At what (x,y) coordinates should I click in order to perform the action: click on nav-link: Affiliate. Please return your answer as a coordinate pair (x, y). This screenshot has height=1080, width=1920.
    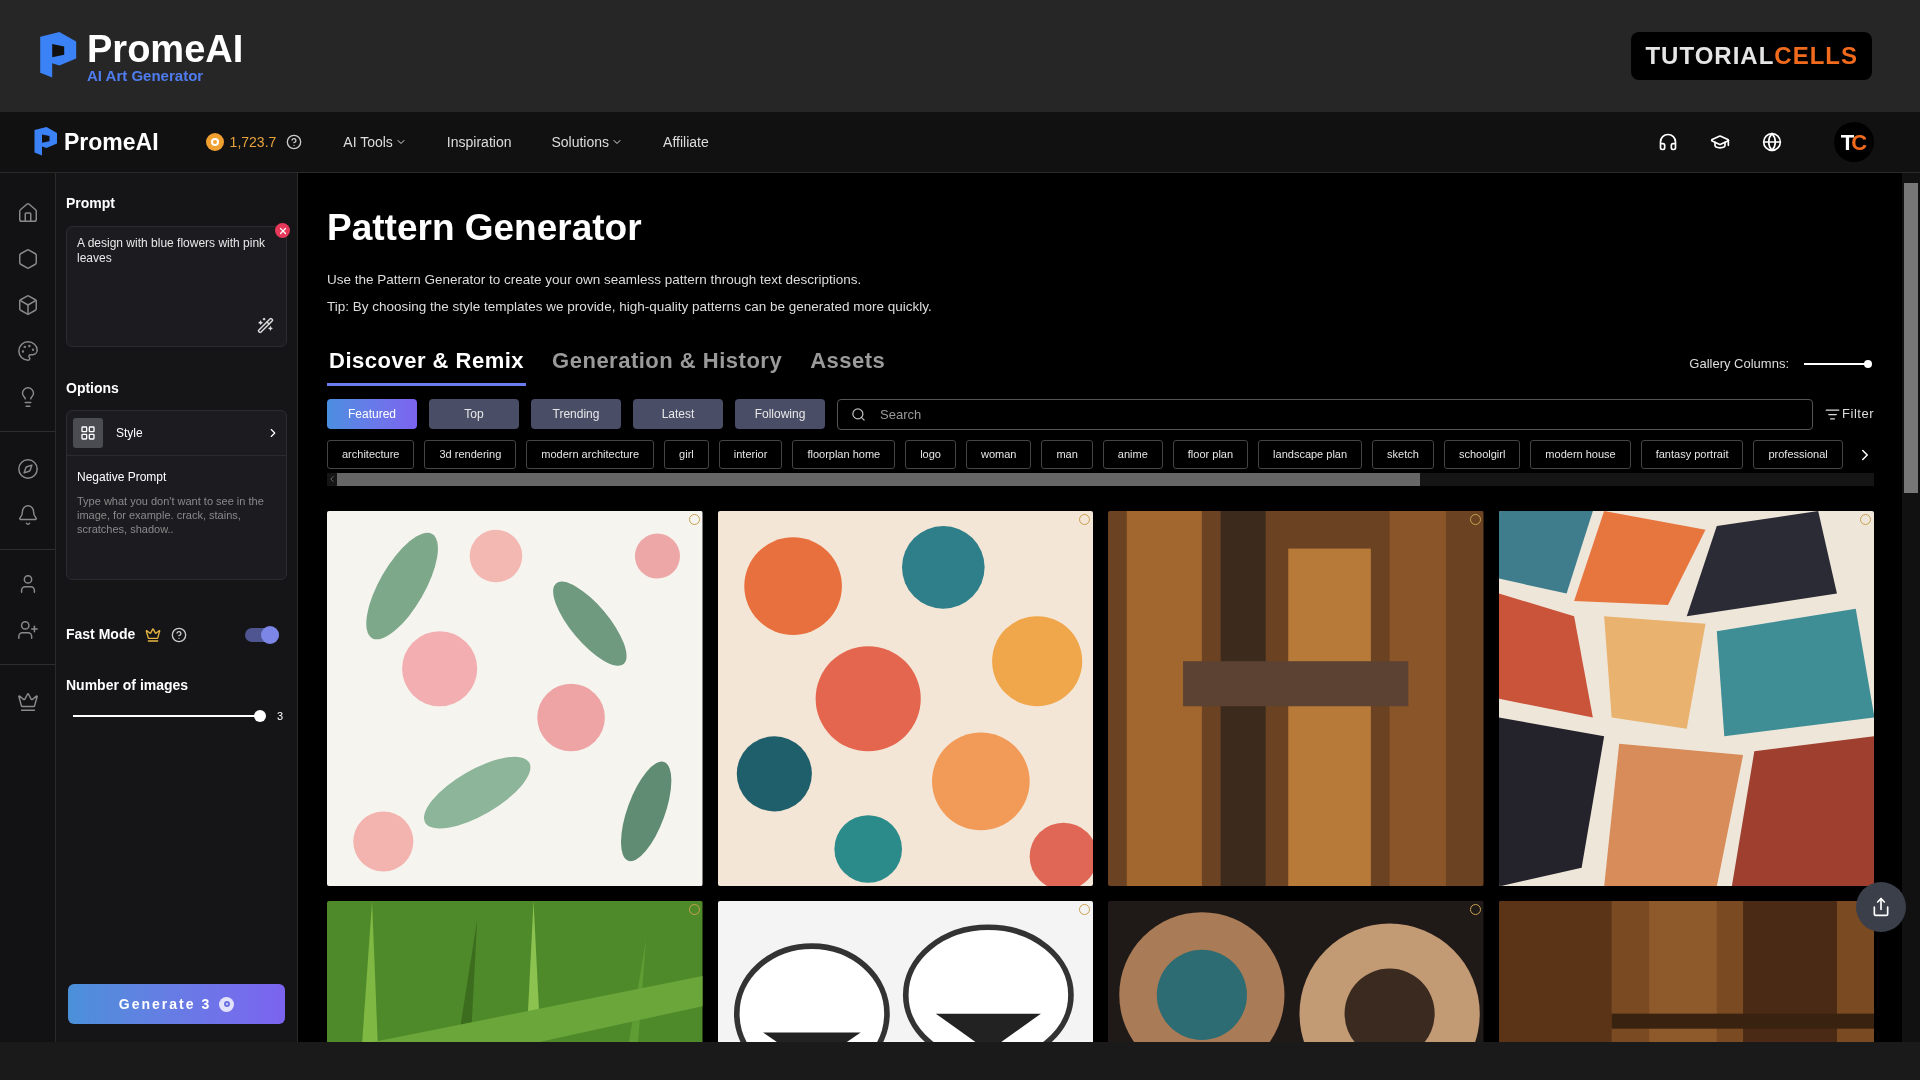
    Looking at the image, I should click on (686, 142).